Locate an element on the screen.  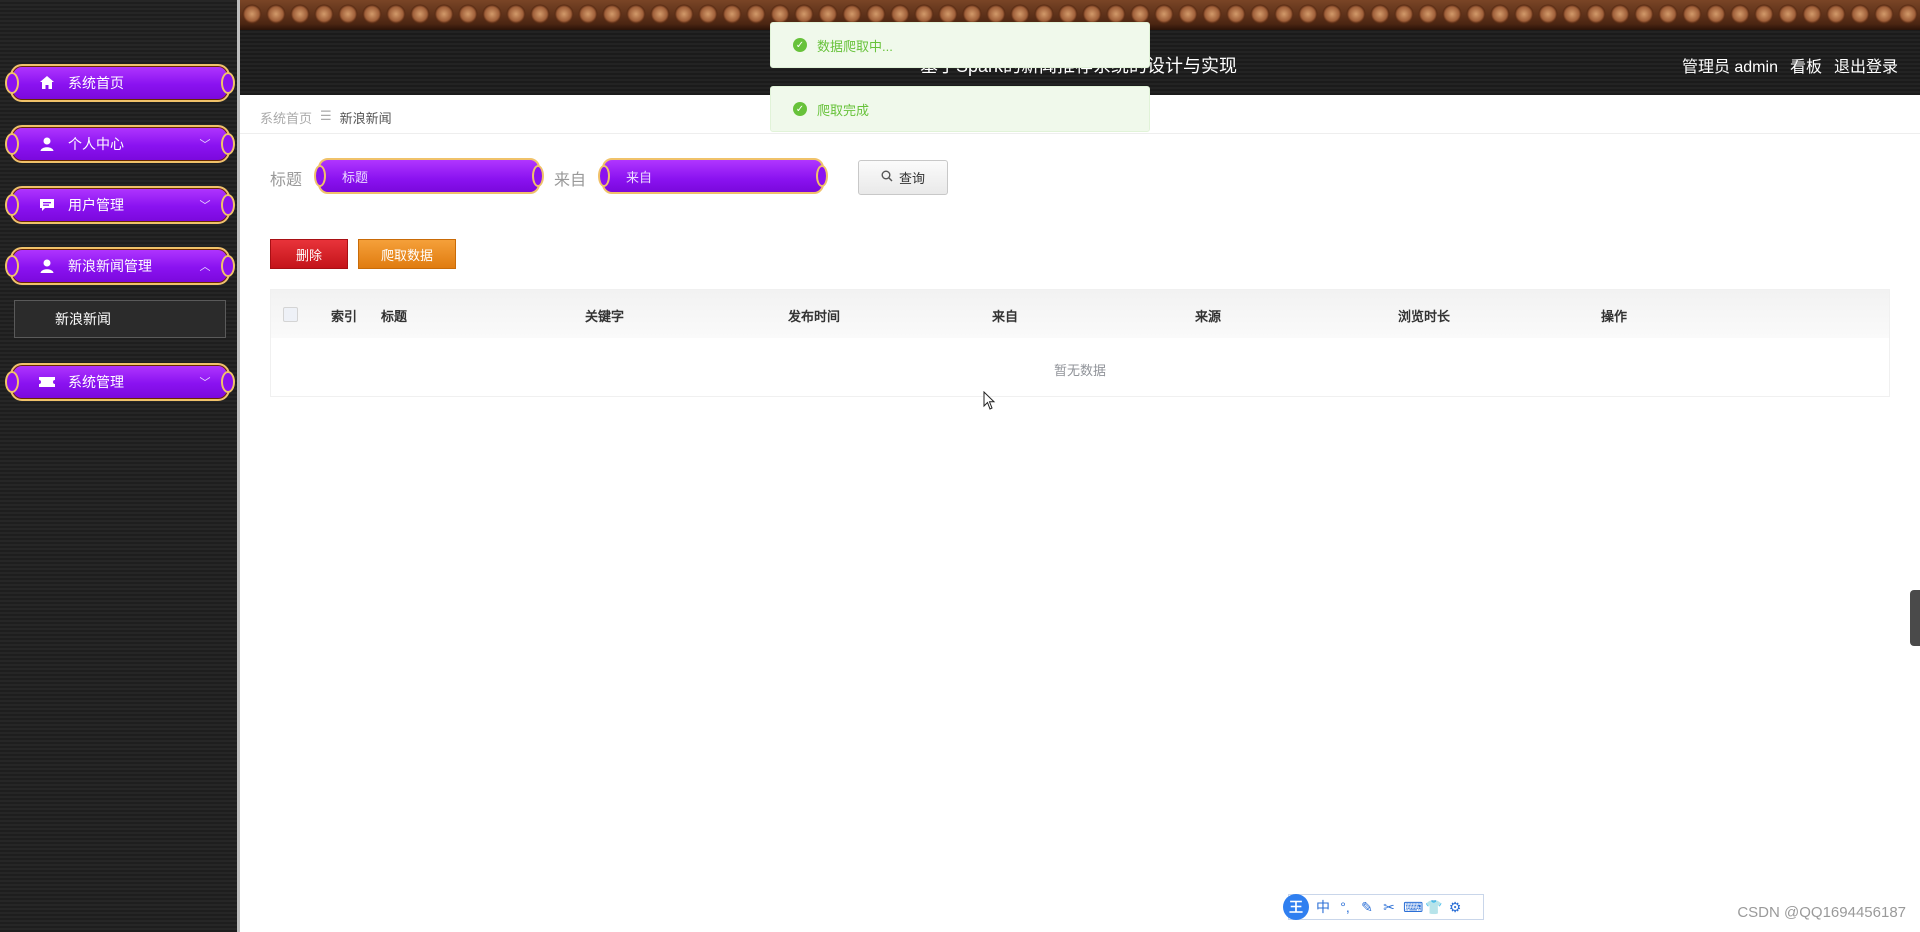
sidebar-item-label: 系统首页 is located at coordinates (96, 83).